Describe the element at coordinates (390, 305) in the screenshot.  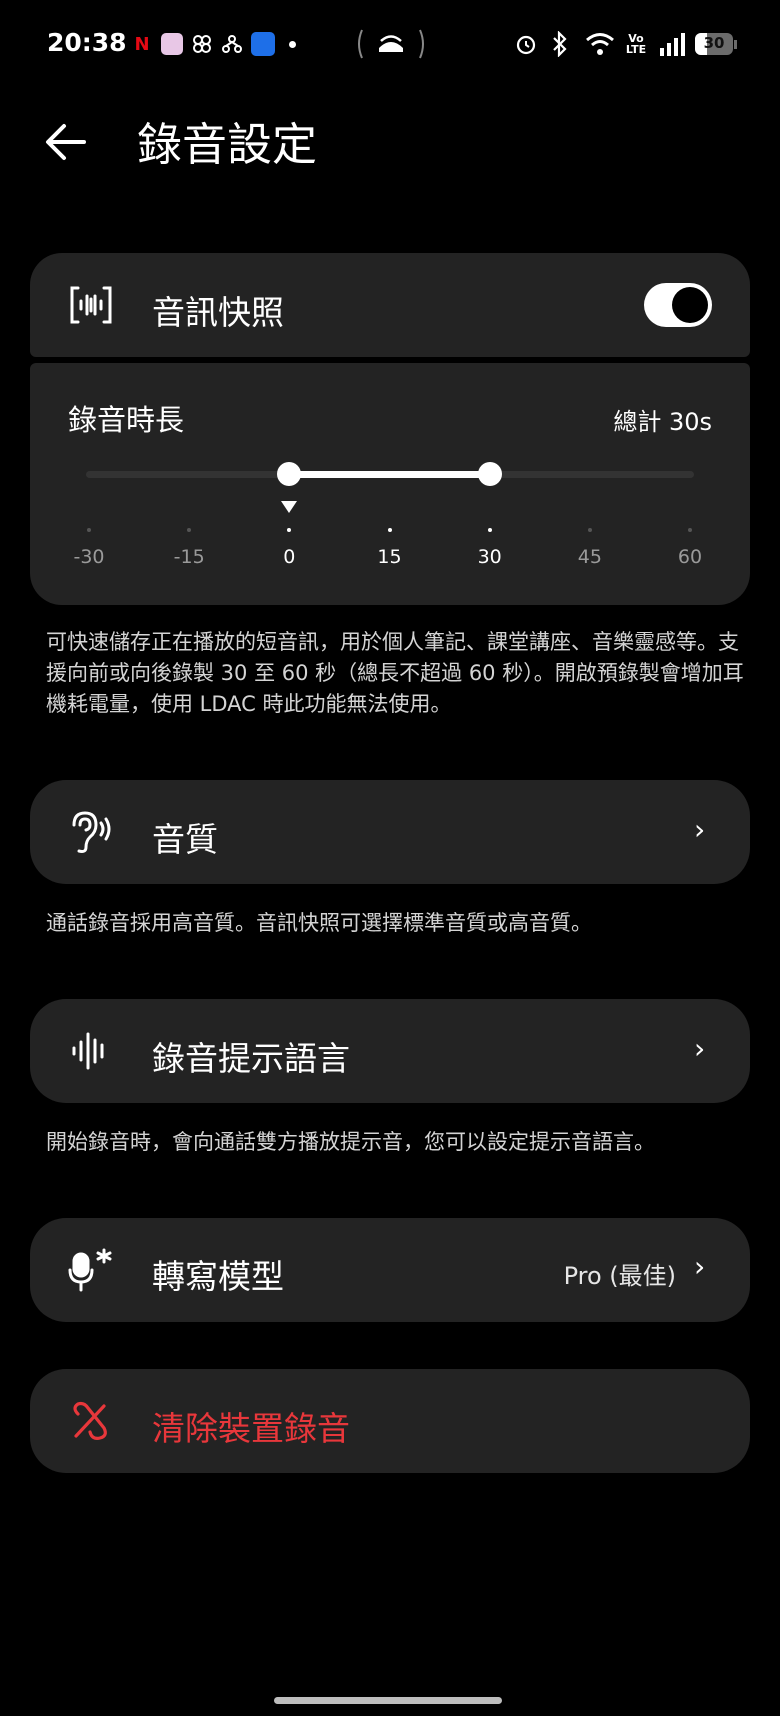
I see `audio-snapshot-row` at that location.